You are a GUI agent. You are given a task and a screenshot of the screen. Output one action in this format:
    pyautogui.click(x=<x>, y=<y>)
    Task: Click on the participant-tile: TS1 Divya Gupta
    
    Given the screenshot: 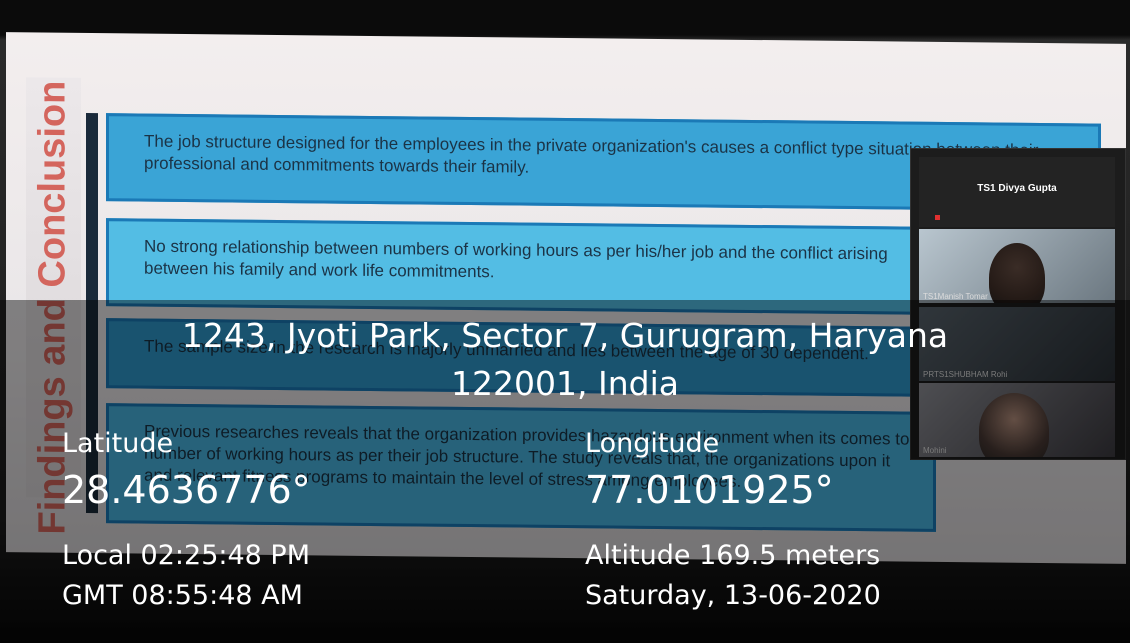 What is the action you would take?
    pyautogui.click(x=1017, y=192)
    